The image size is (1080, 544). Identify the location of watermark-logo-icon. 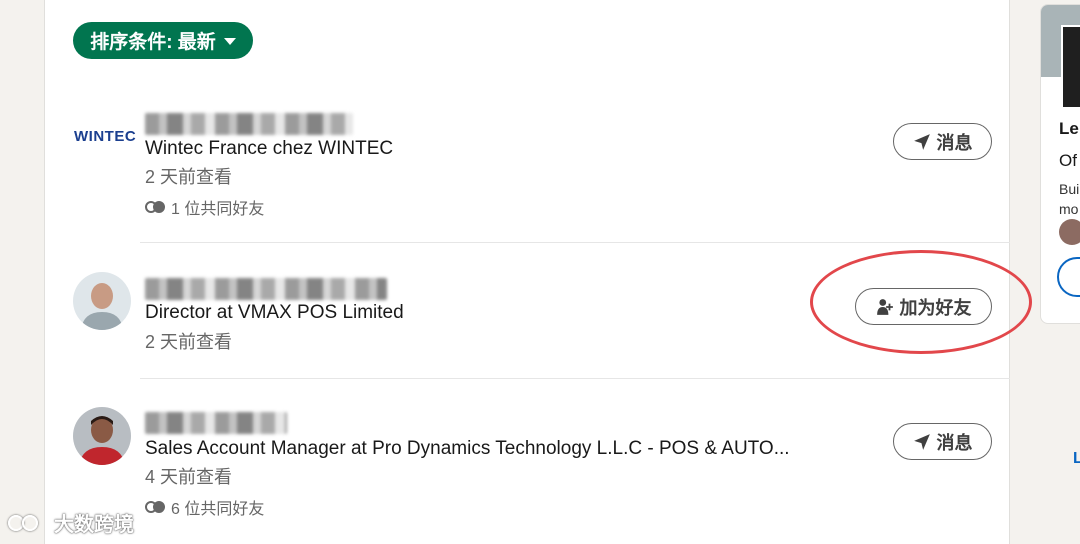
(28, 523).